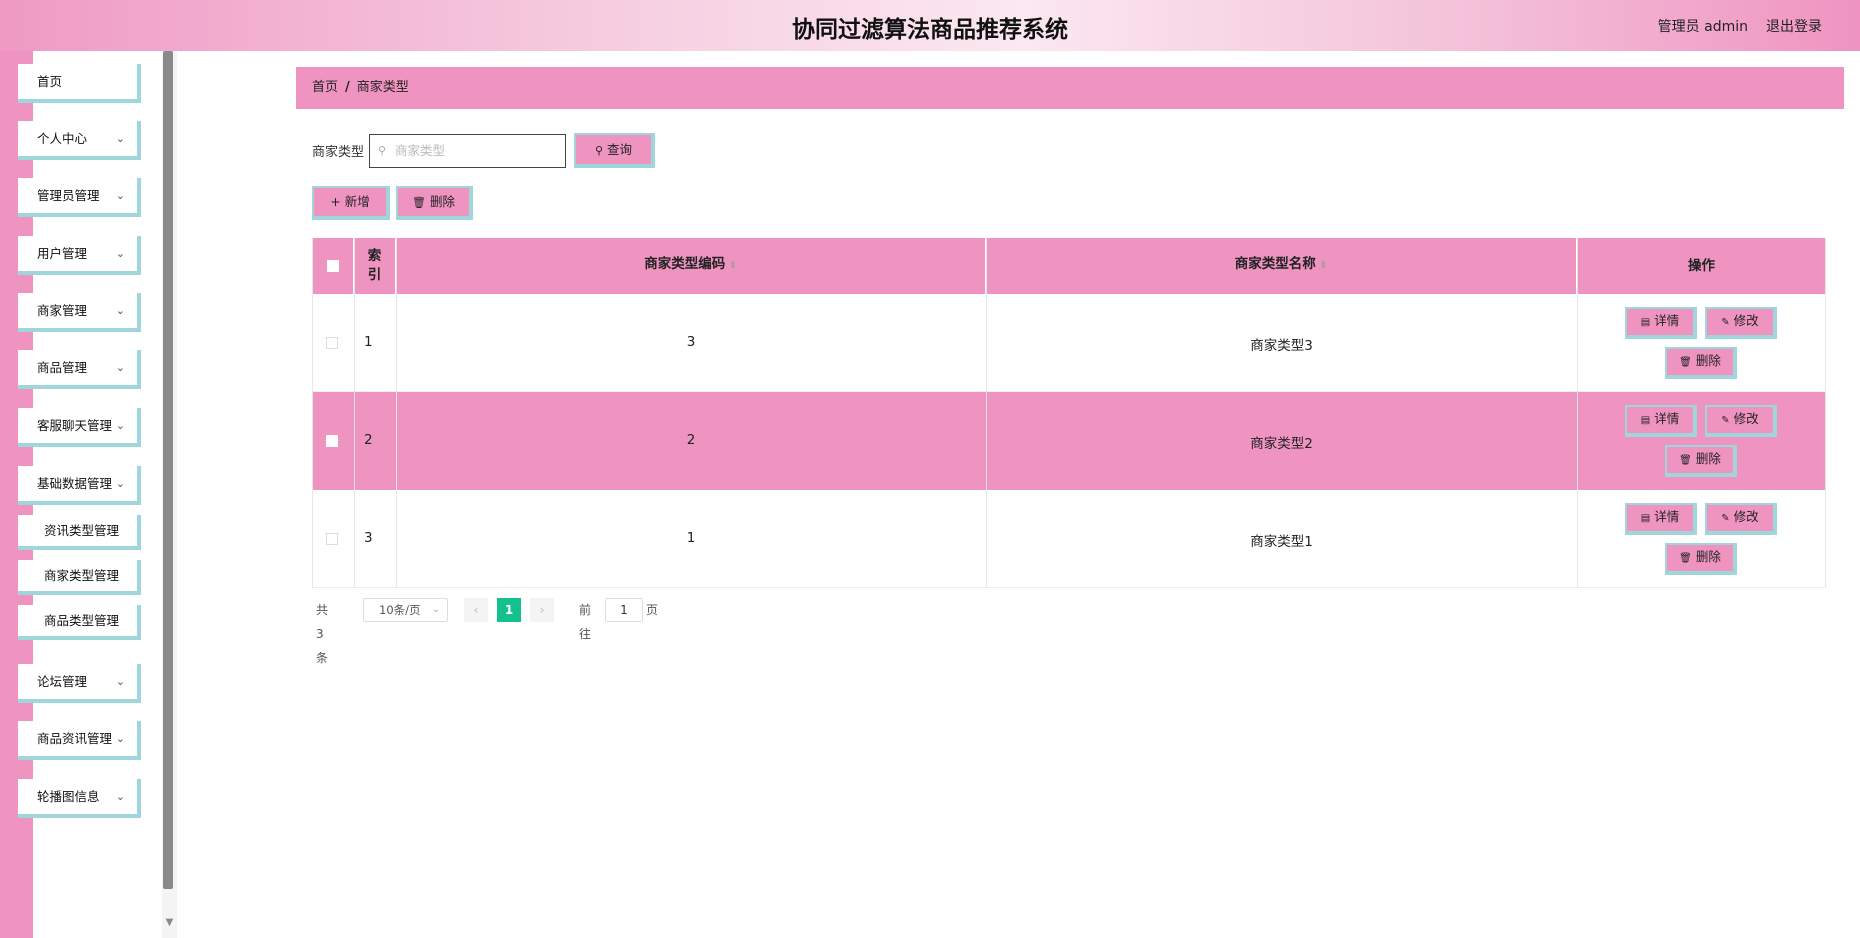 The image size is (1860, 938). What do you see at coordinates (1069, 441) in the screenshot?
I see `table-row: 2 2 商家类型2 ▤ 详情 ✎ 修改 🗑 删除` at bounding box center [1069, 441].